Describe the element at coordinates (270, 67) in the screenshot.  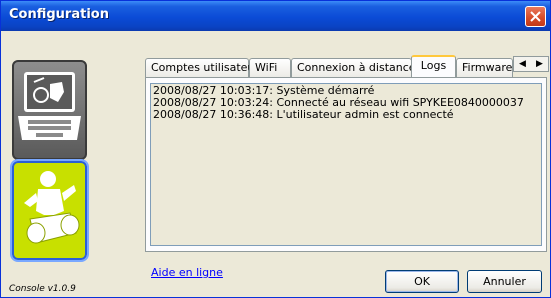
I see `tab-wifi: WiFi` at that location.